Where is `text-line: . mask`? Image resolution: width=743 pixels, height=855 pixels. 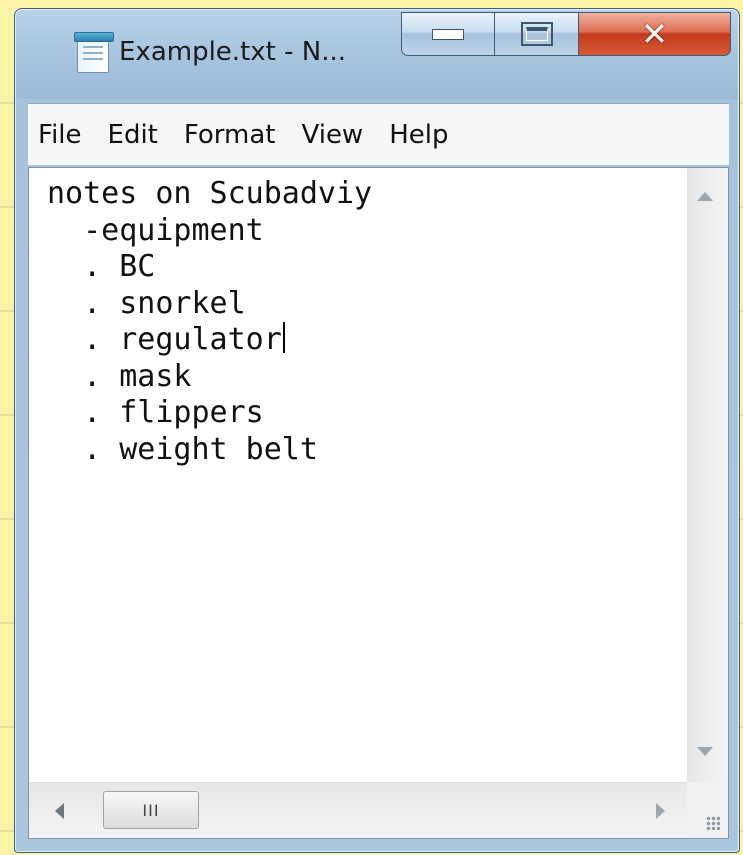 text-line: . mask is located at coordinates (119, 376).